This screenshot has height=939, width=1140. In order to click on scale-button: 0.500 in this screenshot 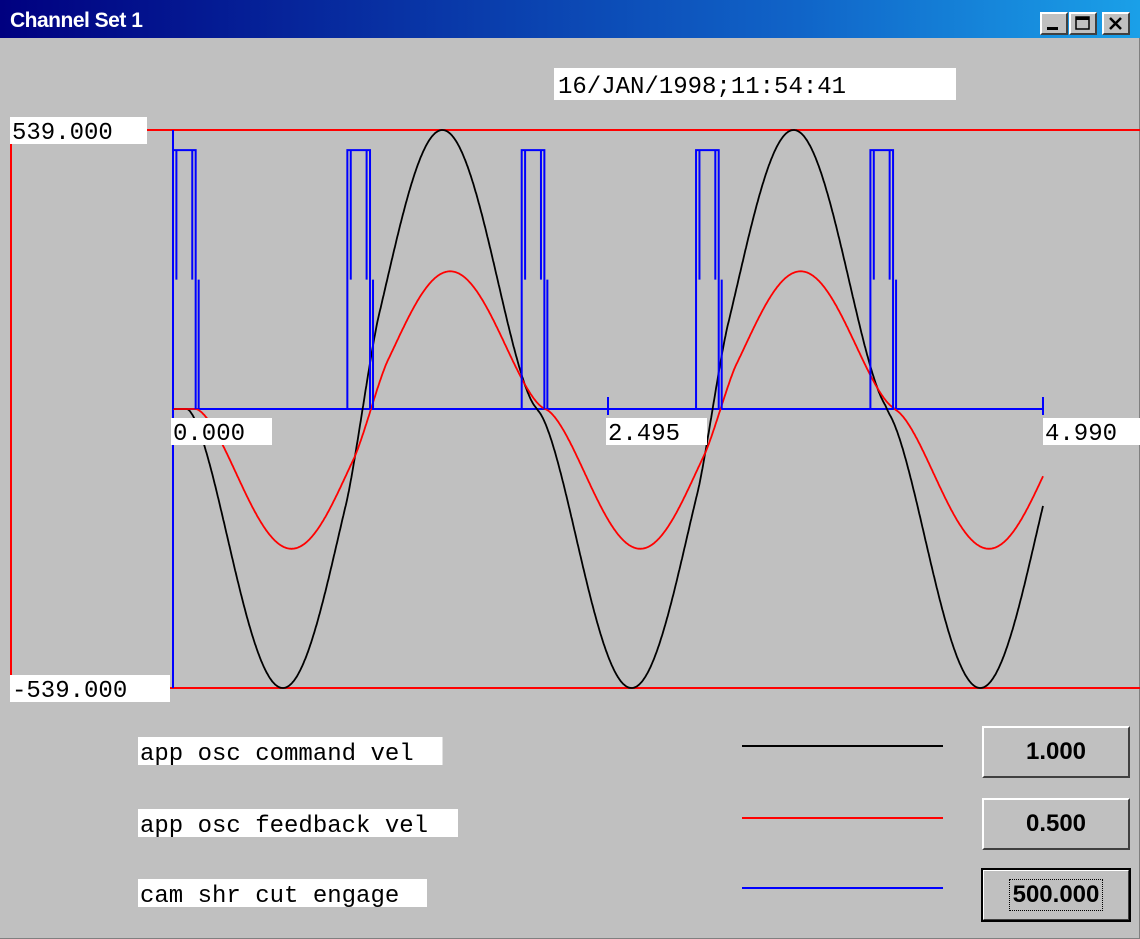, I will do `click(1056, 824)`.